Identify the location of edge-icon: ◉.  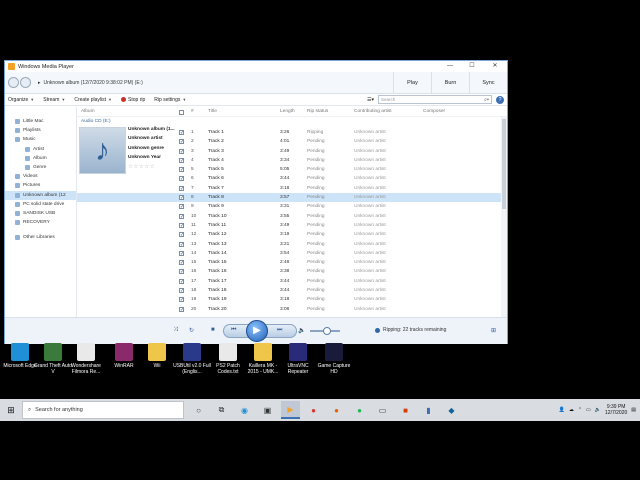
(244, 410).